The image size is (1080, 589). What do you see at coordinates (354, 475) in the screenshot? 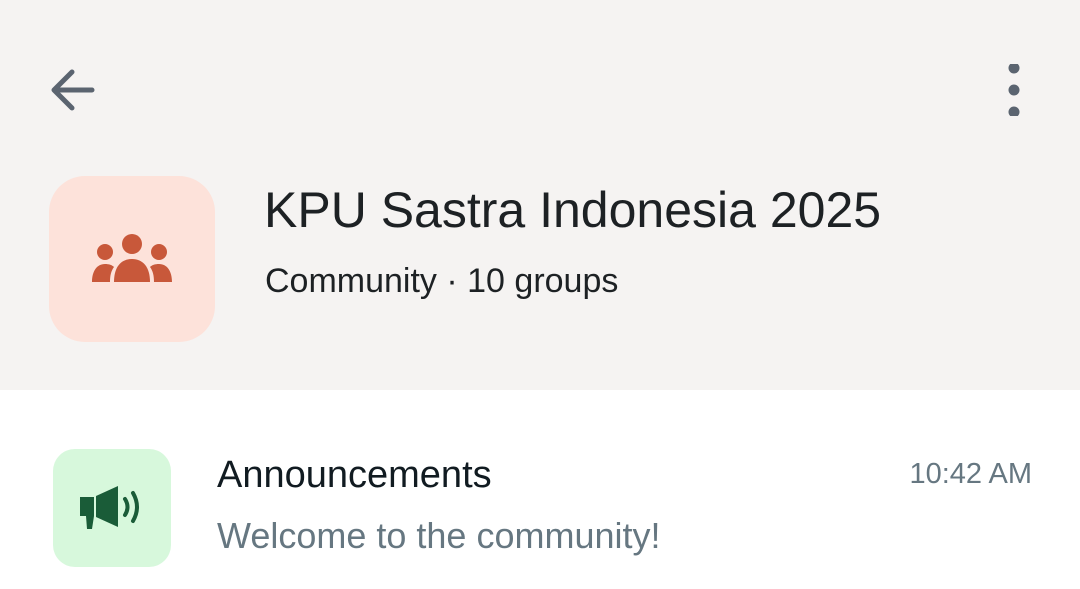
I see `chat-name: Announcements` at bounding box center [354, 475].